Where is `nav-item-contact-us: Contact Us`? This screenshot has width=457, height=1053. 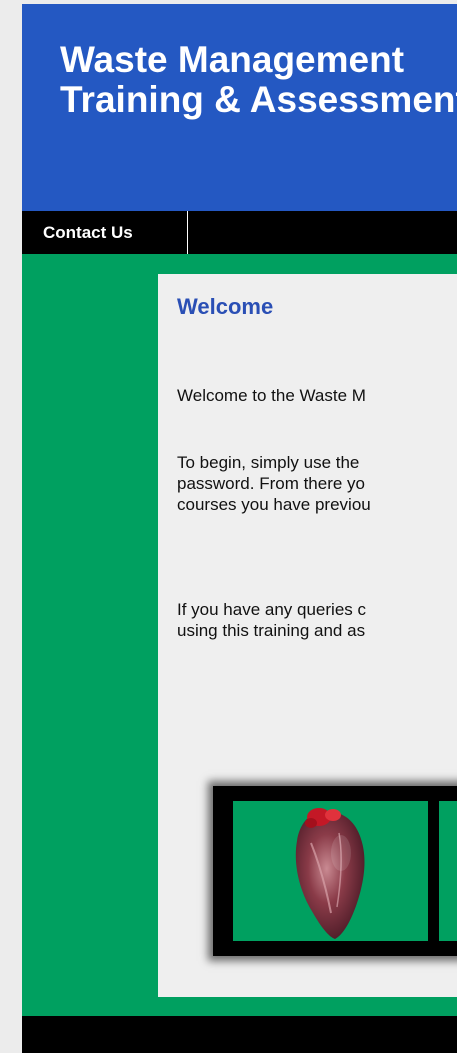
nav-item-contact-us: Contact Us is located at coordinates (105, 232).